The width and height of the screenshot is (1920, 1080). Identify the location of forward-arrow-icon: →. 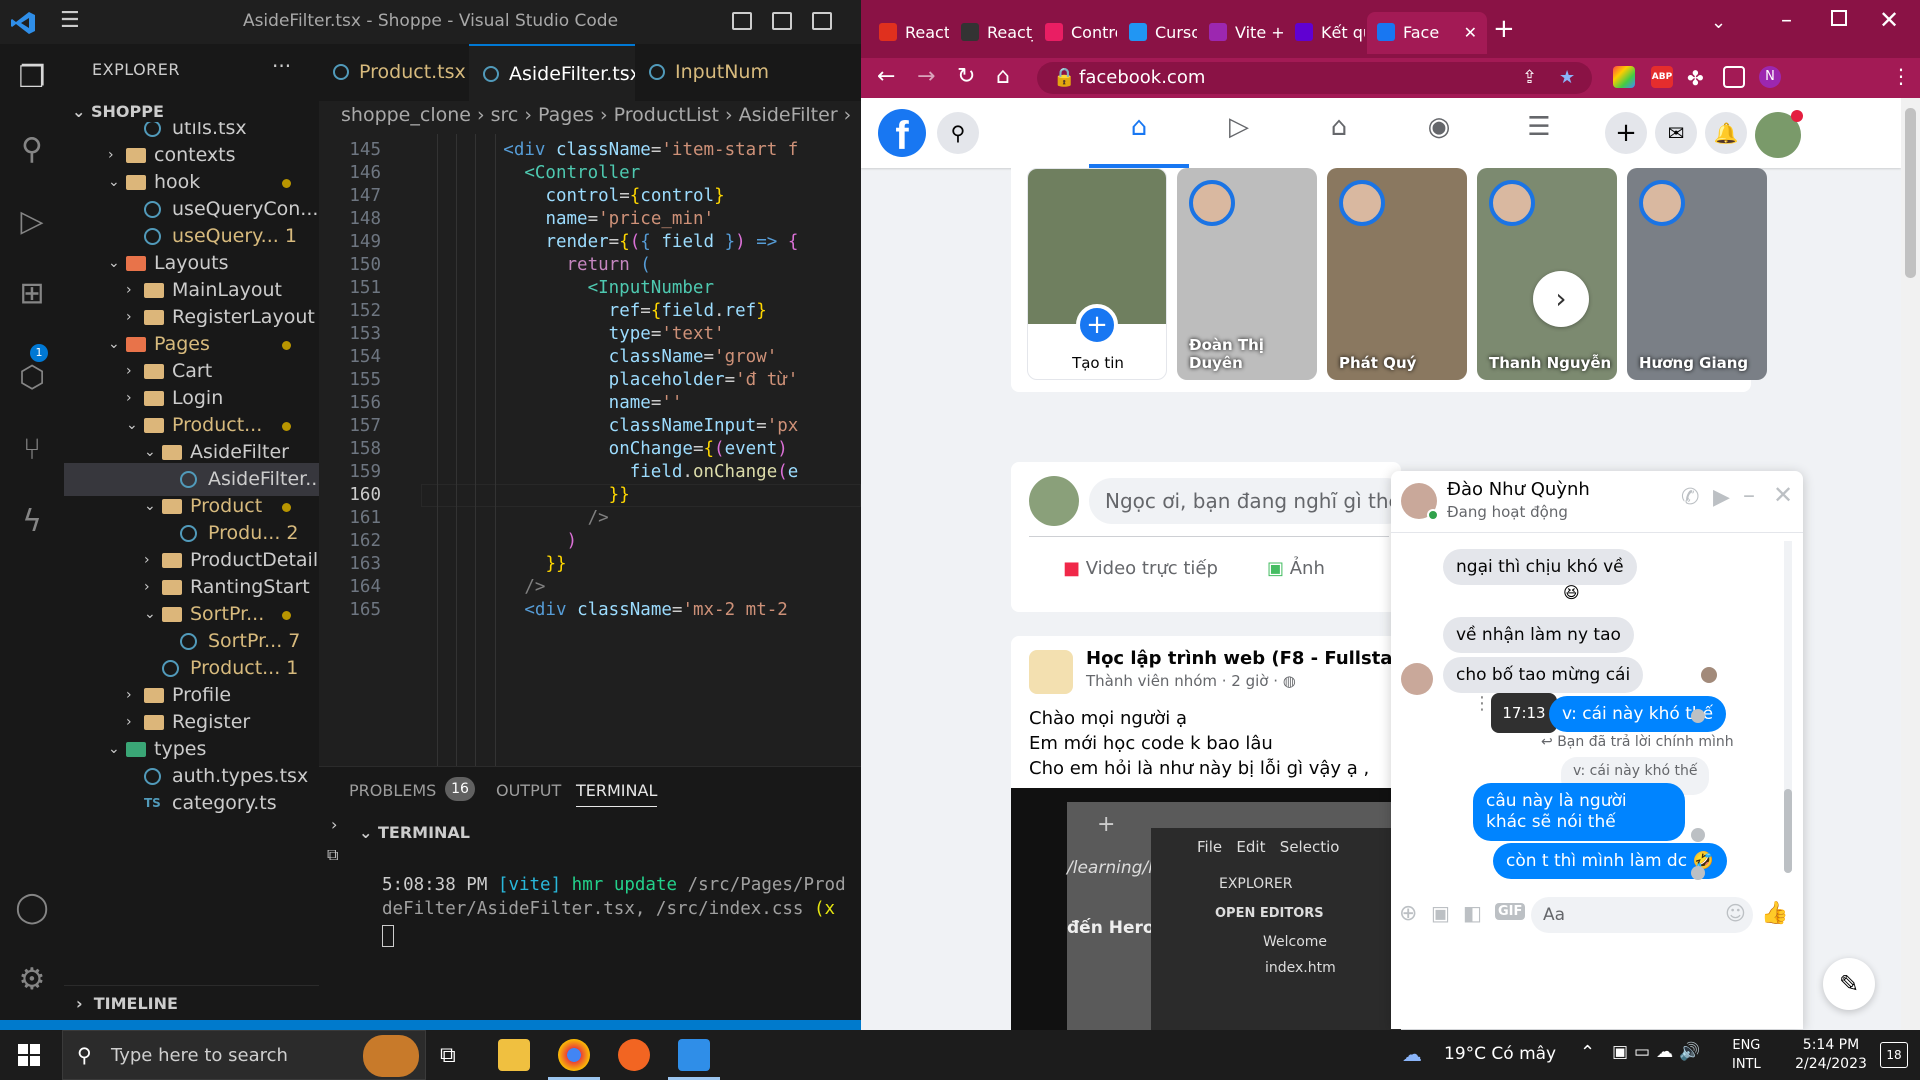
(926, 76).